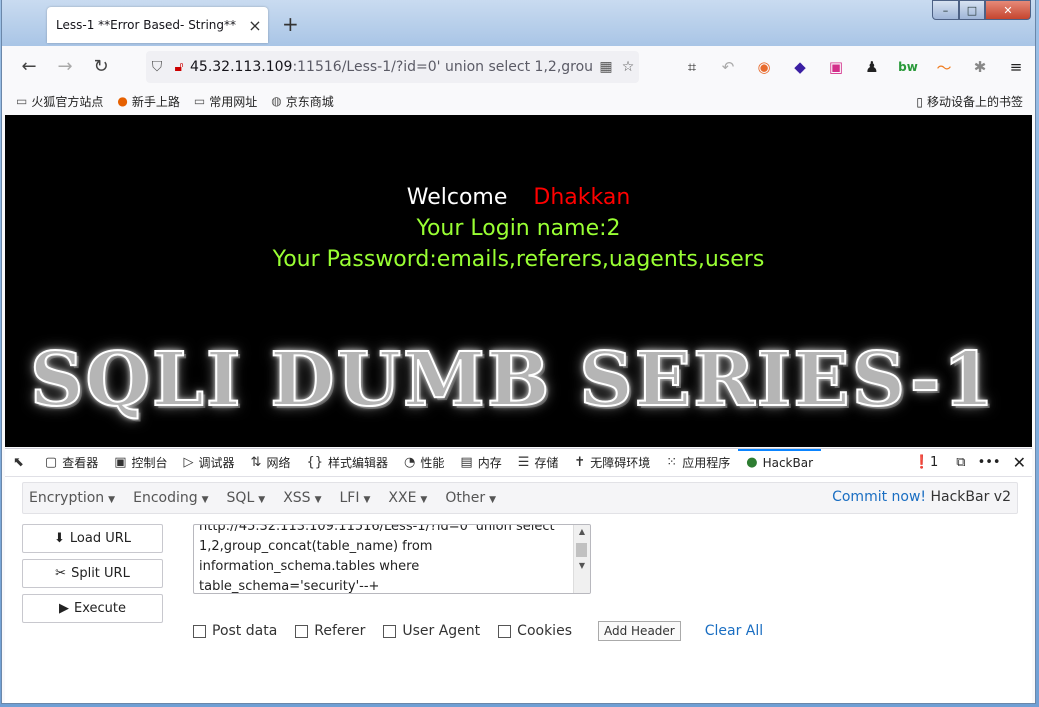  What do you see at coordinates (80, 463) in the screenshot?
I see `tab-label: 查看器` at bounding box center [80, 463].